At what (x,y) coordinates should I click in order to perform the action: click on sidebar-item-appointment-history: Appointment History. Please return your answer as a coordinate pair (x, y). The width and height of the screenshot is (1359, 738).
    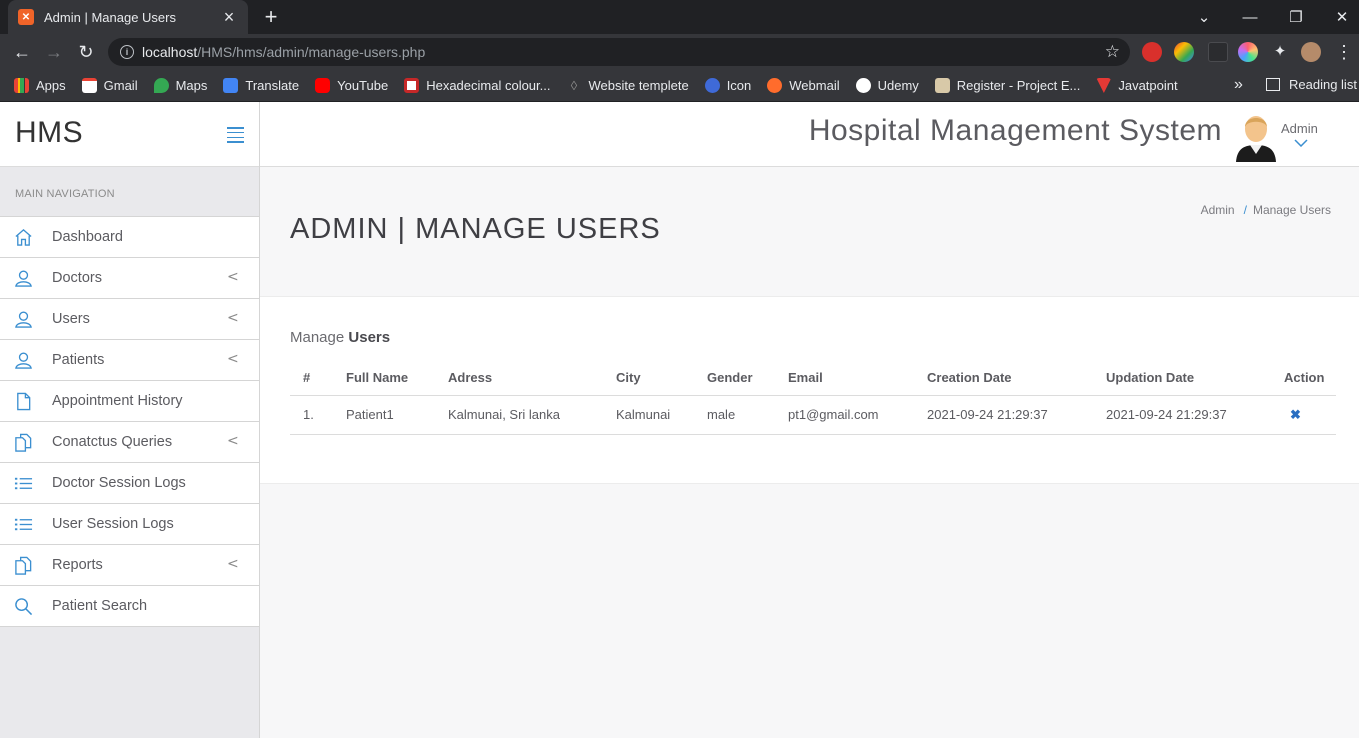
    Looking at the image, I should click on (129, 401).